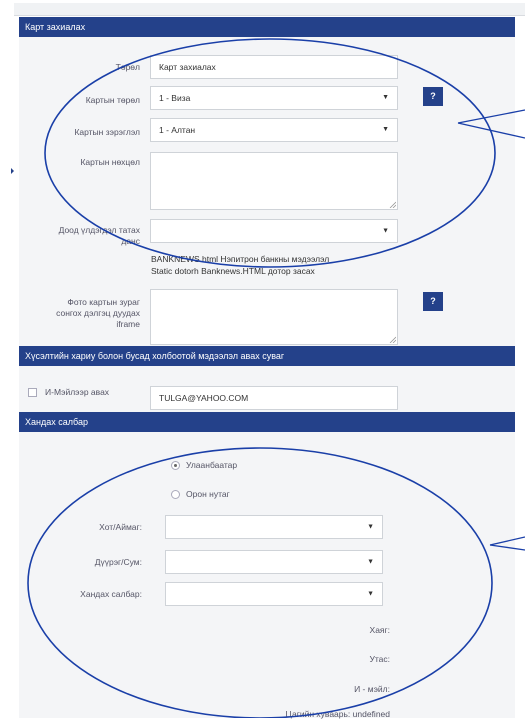 The height and width of the screenshot is (719, 525). What do you see at coordinates (507, 547) in the screenshot?
I see `annotation-pointer-bottom-lower` at bounding box center [507, 547].